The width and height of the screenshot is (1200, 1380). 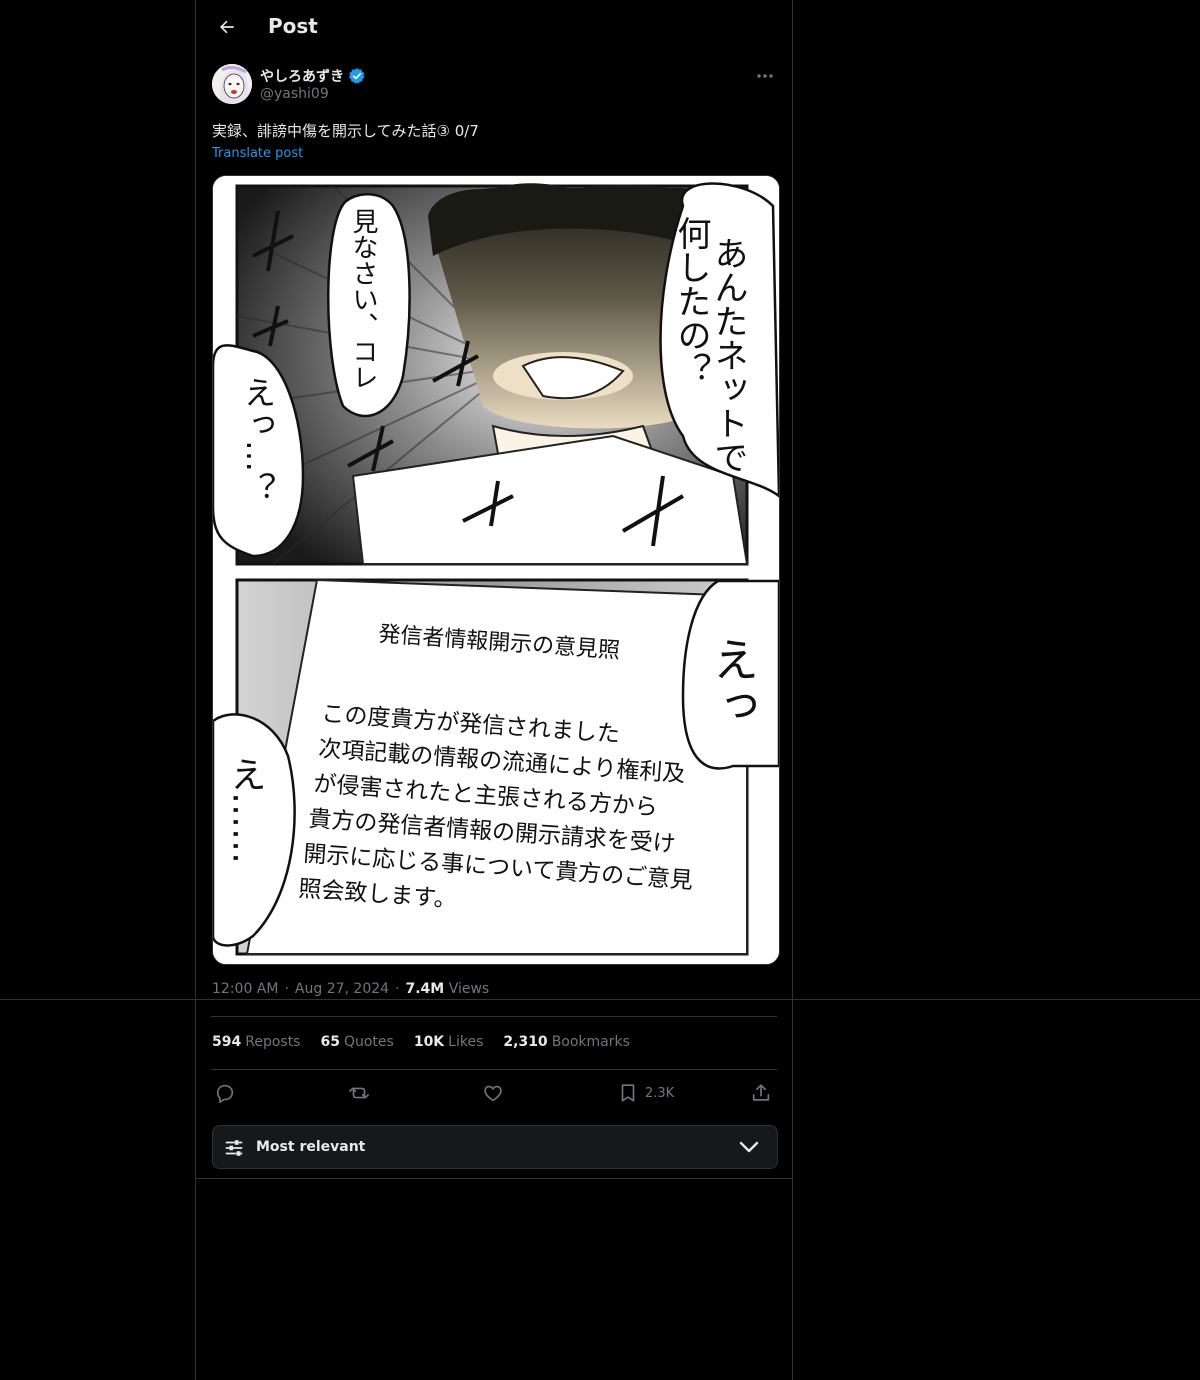 I want to click on reply-button, so click(x=225, y=1093).